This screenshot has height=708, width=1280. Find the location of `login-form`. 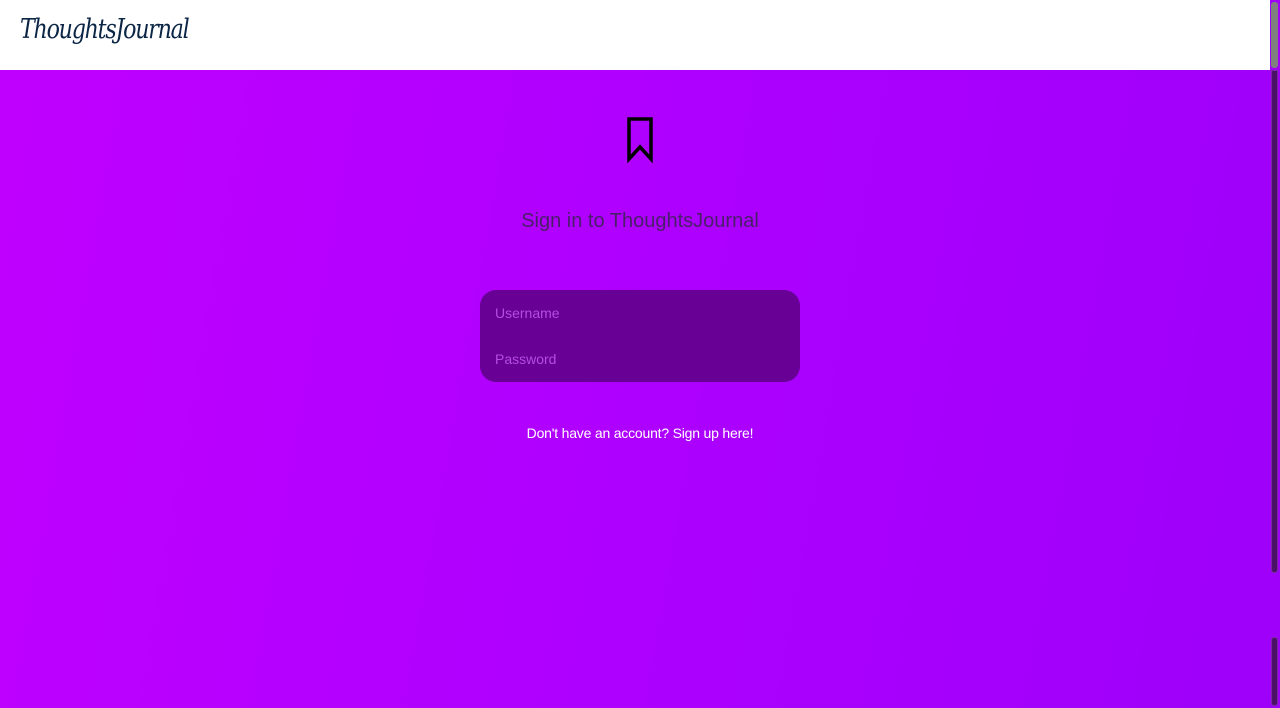

login-form is located at coordinates (640, 336).